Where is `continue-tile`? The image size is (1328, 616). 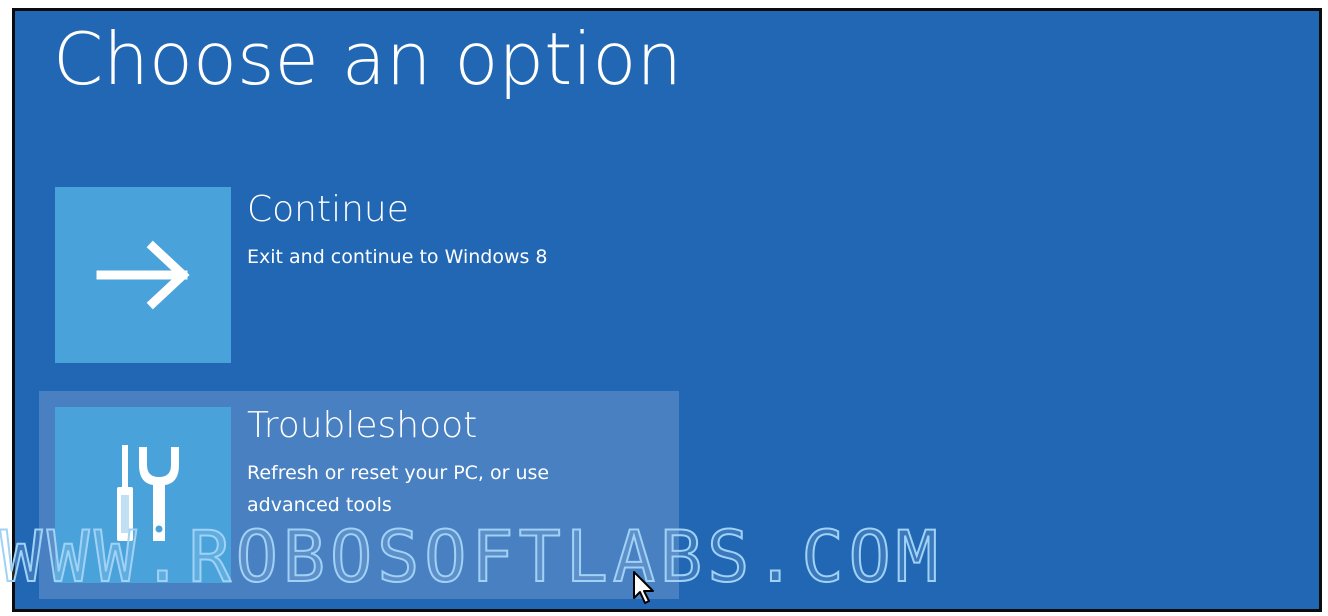 continue-tile is located at coordinates (143, 275).